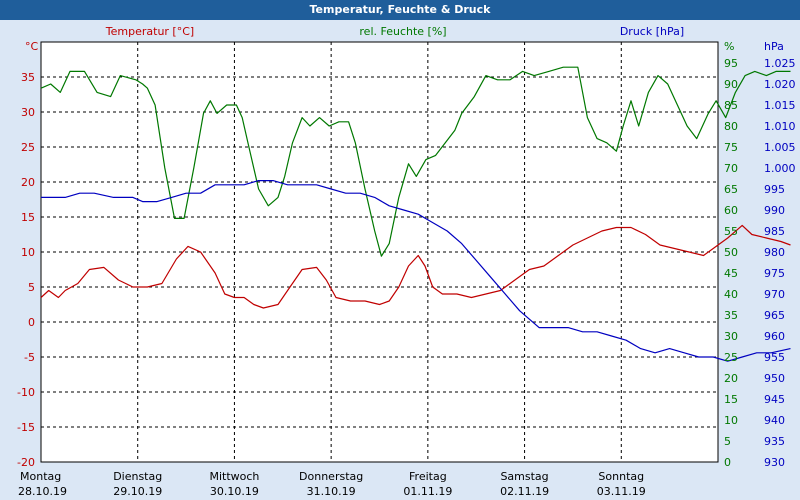 Image resolution: width=800 pixels, height=500 pixels. What do you see at coordinates (731, 84) in the screenshot?
I see `humid-tick-label: 90` at bounding box center [731, 84].